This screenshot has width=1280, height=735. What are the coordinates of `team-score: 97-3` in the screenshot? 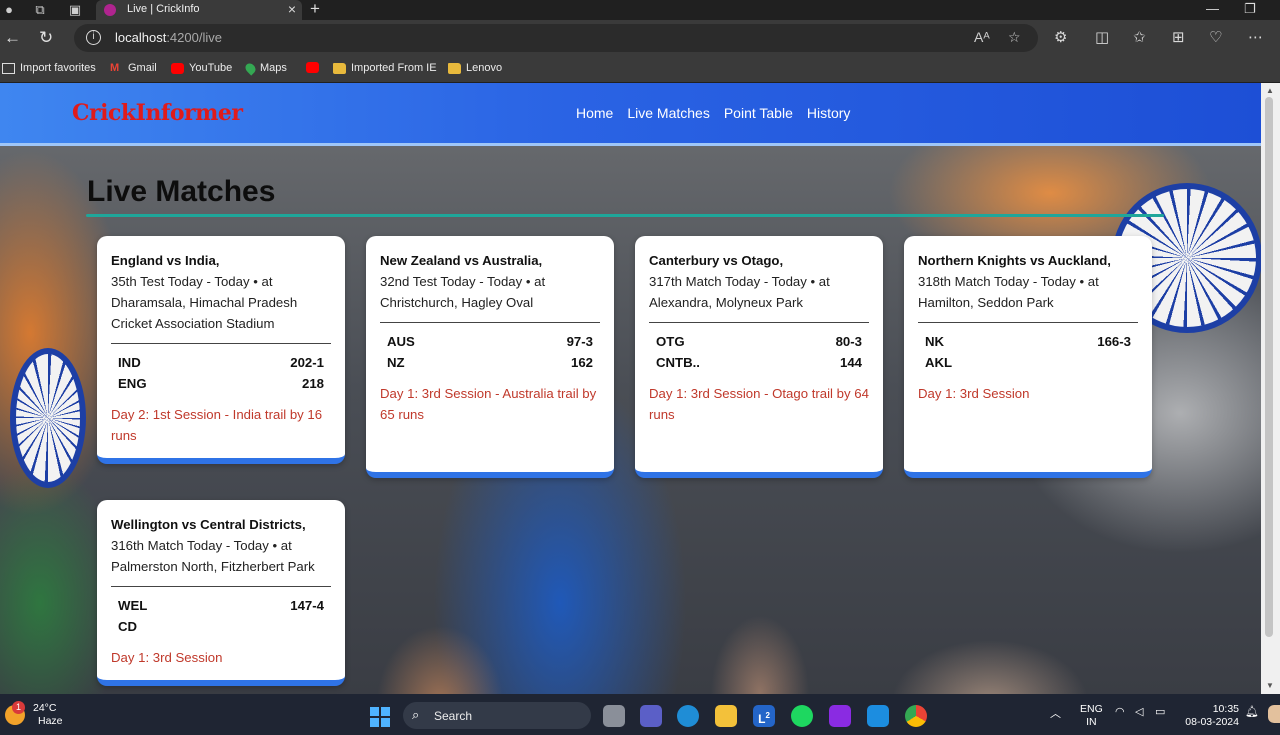 It's located at (579, 341).